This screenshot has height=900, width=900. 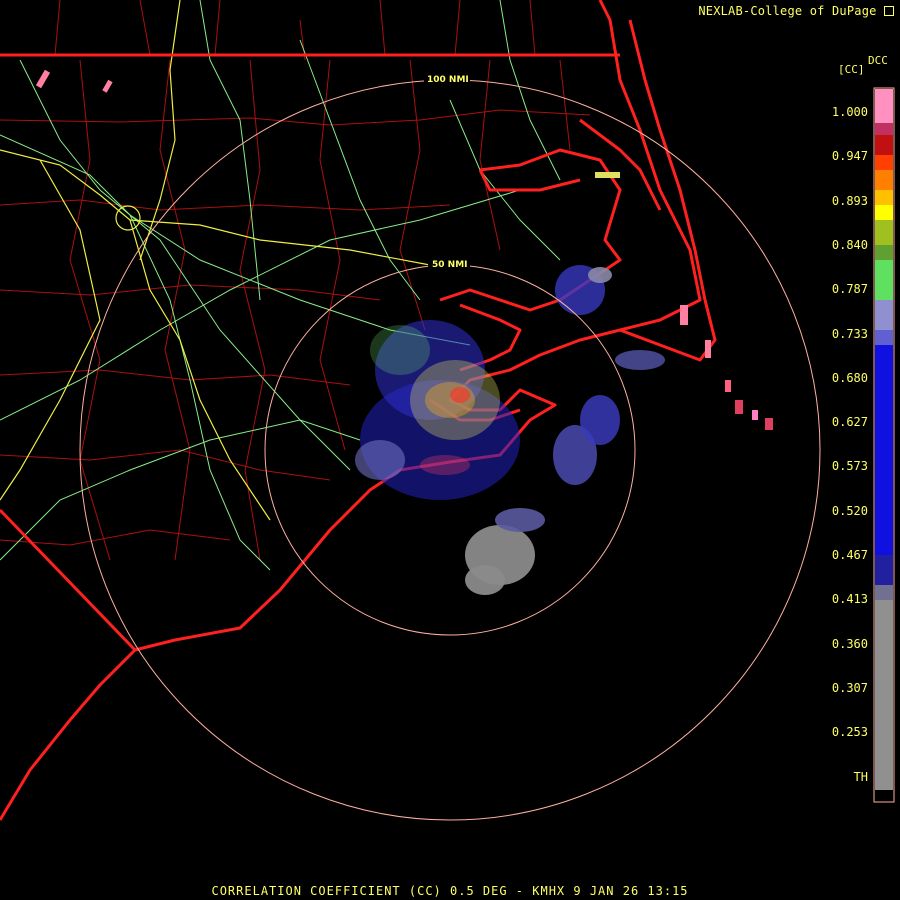 I want to click on legend-label: 0.787, so click(x=849, y=289).